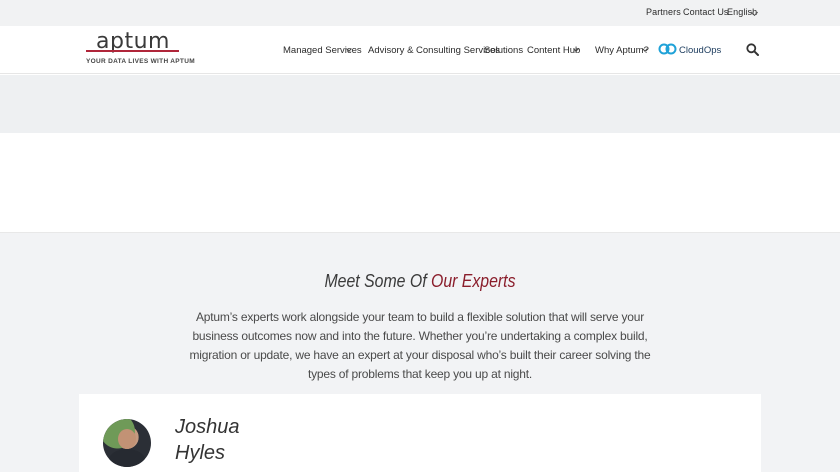  Describe the element at coordinates (503, 50) in the screenshot. I see `nav-solutions: Solutions` at that location.